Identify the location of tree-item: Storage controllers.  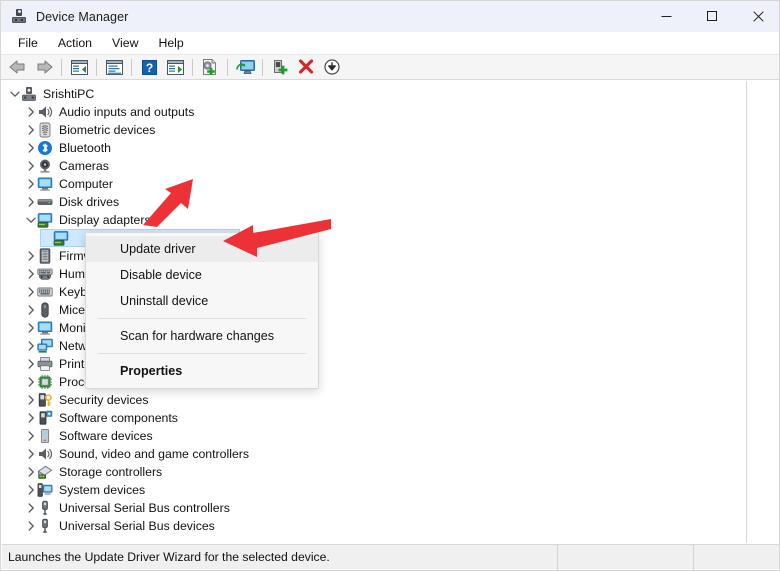
(374, 472).